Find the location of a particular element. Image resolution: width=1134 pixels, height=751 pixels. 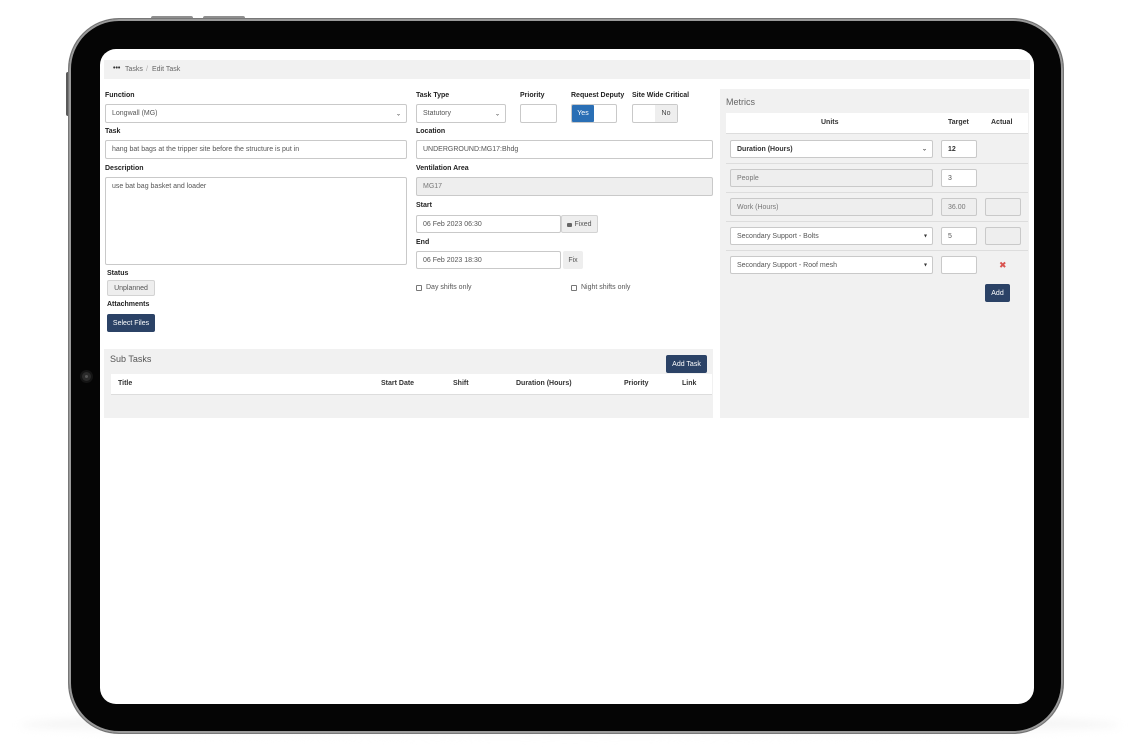

task-type-select: Statutory ⌄ is located at coordinates (461, 113).